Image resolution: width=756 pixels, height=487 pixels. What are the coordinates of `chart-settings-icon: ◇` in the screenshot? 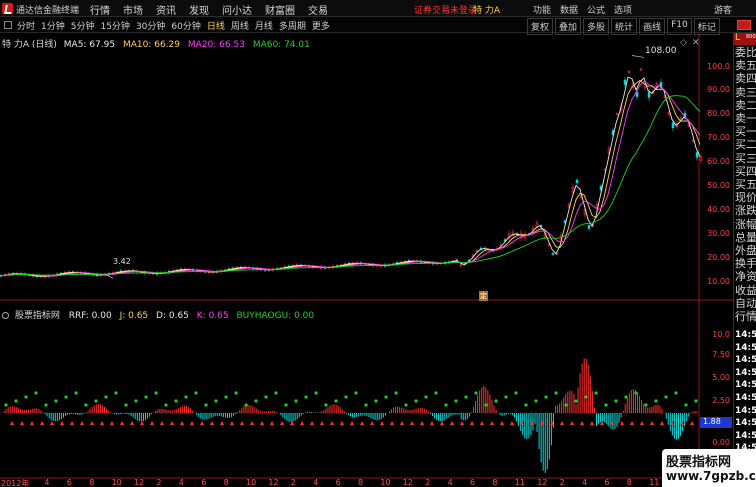 It's located at (683, 43).